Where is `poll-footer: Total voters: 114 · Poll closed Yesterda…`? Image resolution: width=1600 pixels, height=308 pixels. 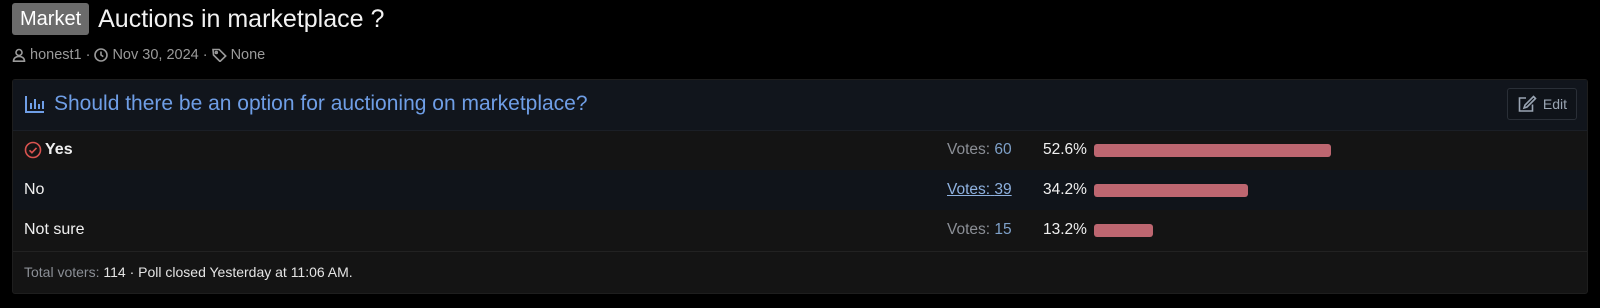 poll-footer: Total voters: 114 · Poll closed Yesterda… is located at coordinates (800, 271).